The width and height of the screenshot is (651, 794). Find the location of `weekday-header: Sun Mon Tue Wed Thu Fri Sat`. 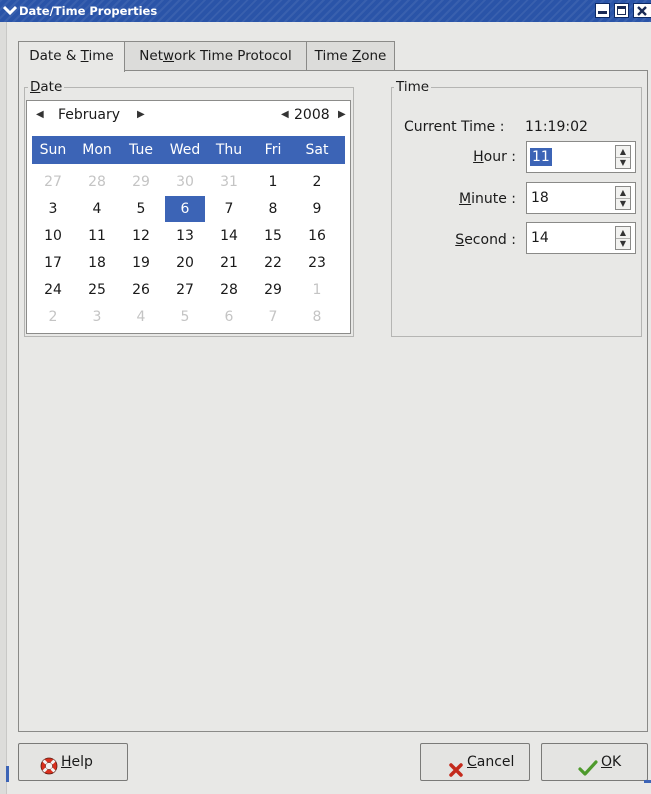

weekday-header: Sun Mon Tue Wed Thu Fri Sat is located at coordinates (188, 150).